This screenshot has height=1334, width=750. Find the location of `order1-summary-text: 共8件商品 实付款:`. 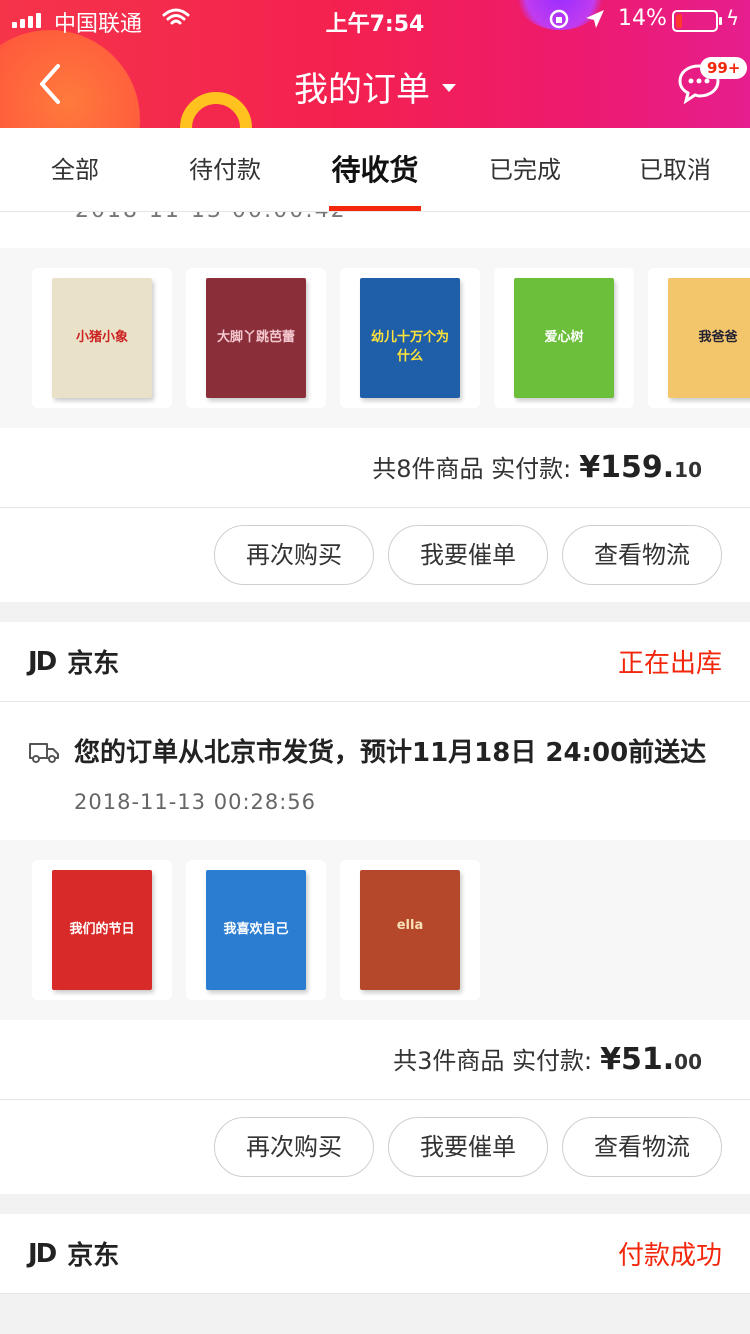

order1-summary-text: 共8件商品 实付款: is located at coordinates (472, 469).